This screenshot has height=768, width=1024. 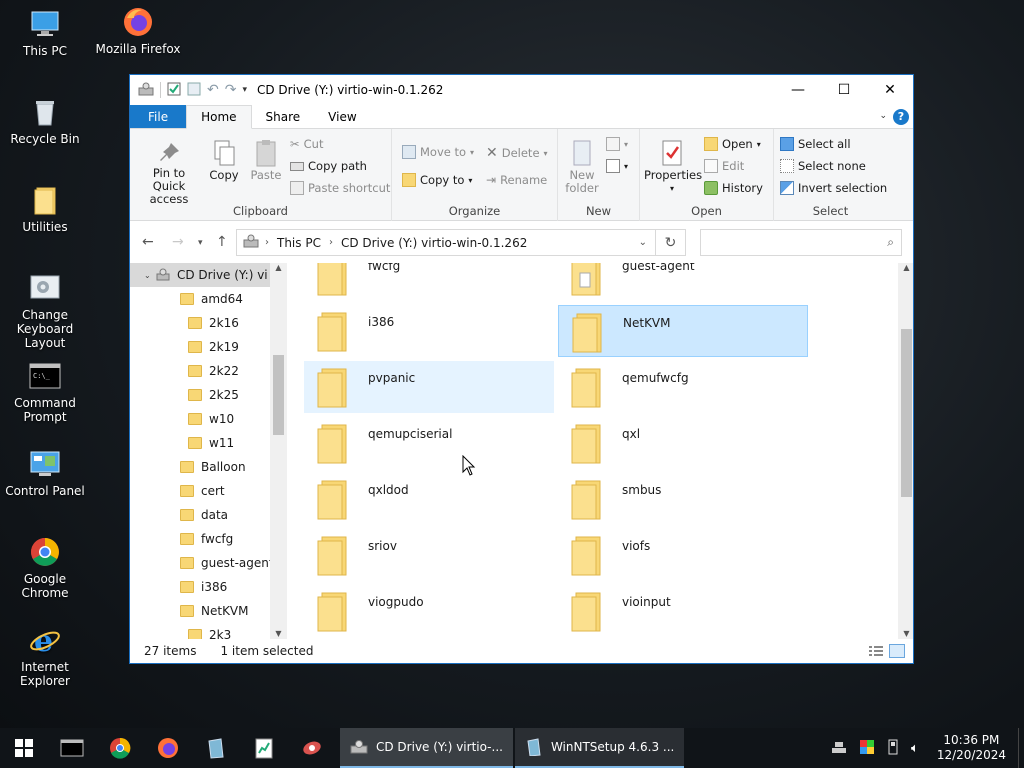 What do you see at coordinates (72, 748) in the screenshot?
I see `taskbar-command-prompt` at bounding box center [72, 748].